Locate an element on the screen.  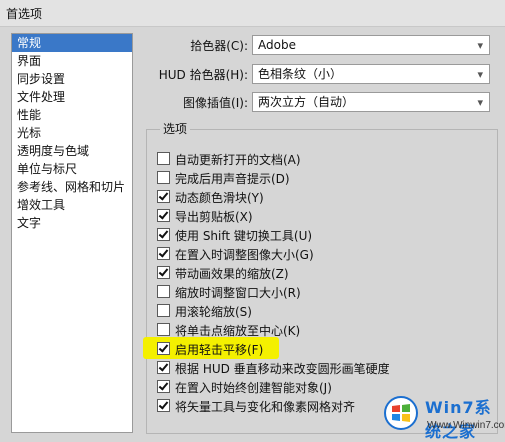
option-label: 用滚轮缩放(S) is located at coordinates (213, 312).